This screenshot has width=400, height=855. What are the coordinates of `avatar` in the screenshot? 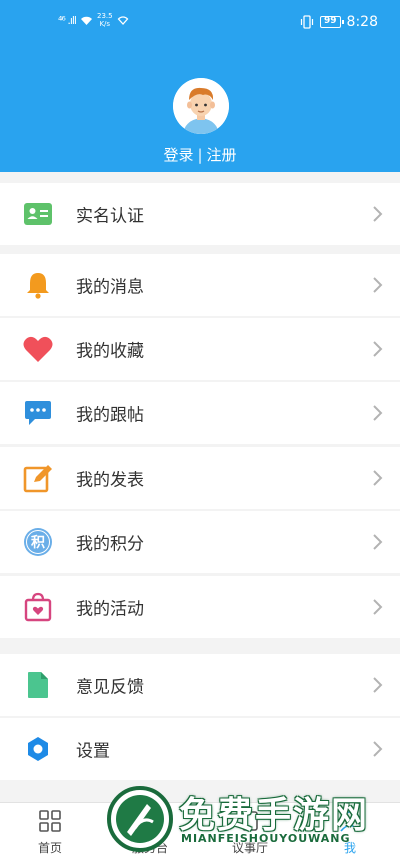 It's located at (201, 106).